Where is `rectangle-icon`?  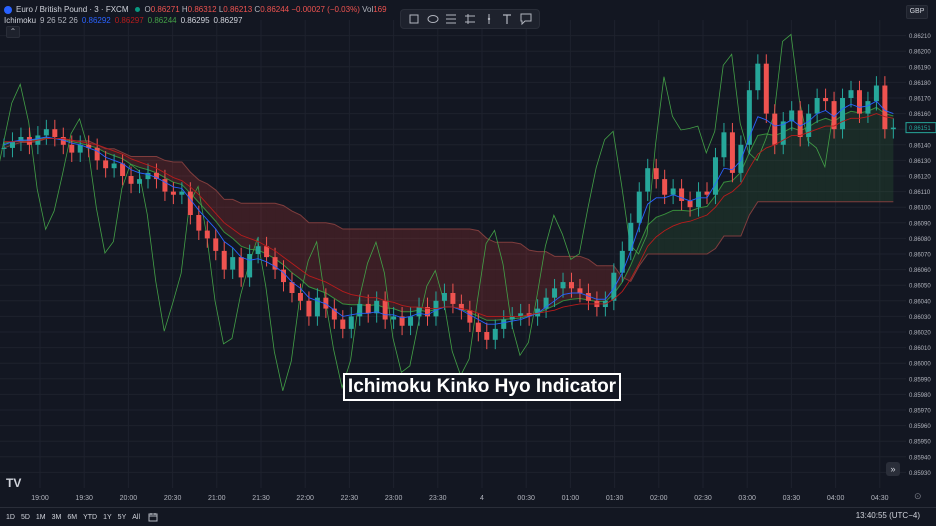
rectangle-icon is located at coordinates (414, 19).